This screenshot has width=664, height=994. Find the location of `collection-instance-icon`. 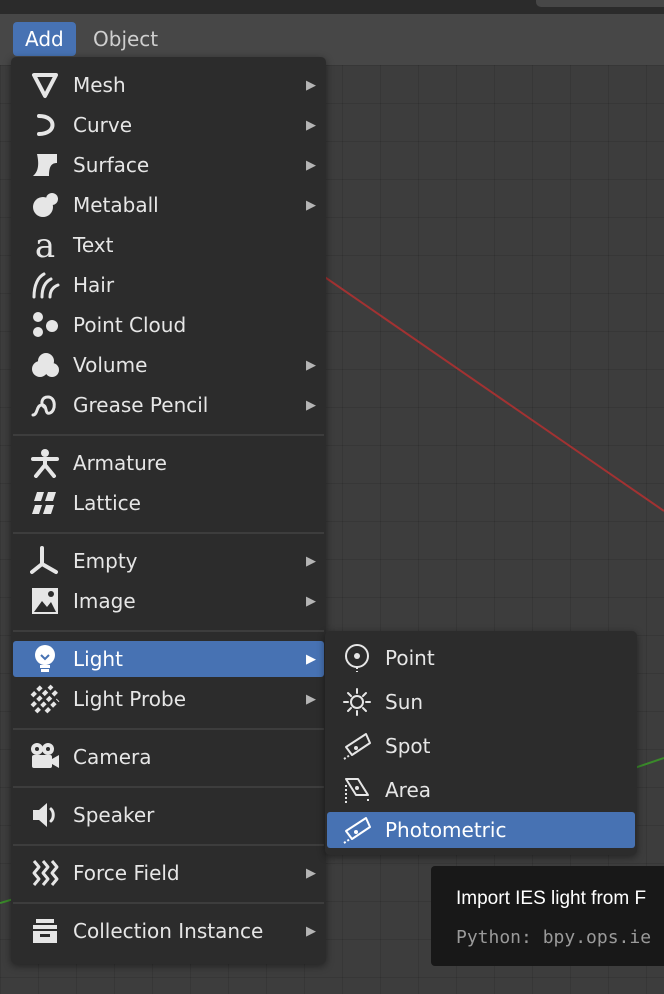

collection-instance-icon is located at coordinates (45, 931).